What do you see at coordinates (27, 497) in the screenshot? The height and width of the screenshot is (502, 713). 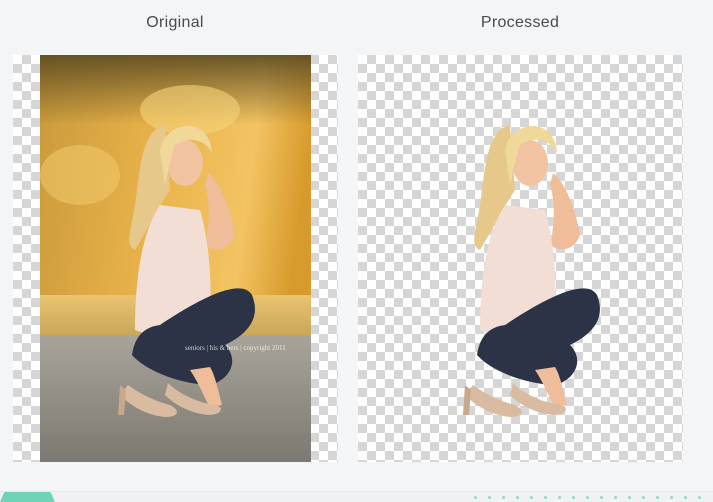 I see `bottom-accent-shape` at bounding box center [27, 497].